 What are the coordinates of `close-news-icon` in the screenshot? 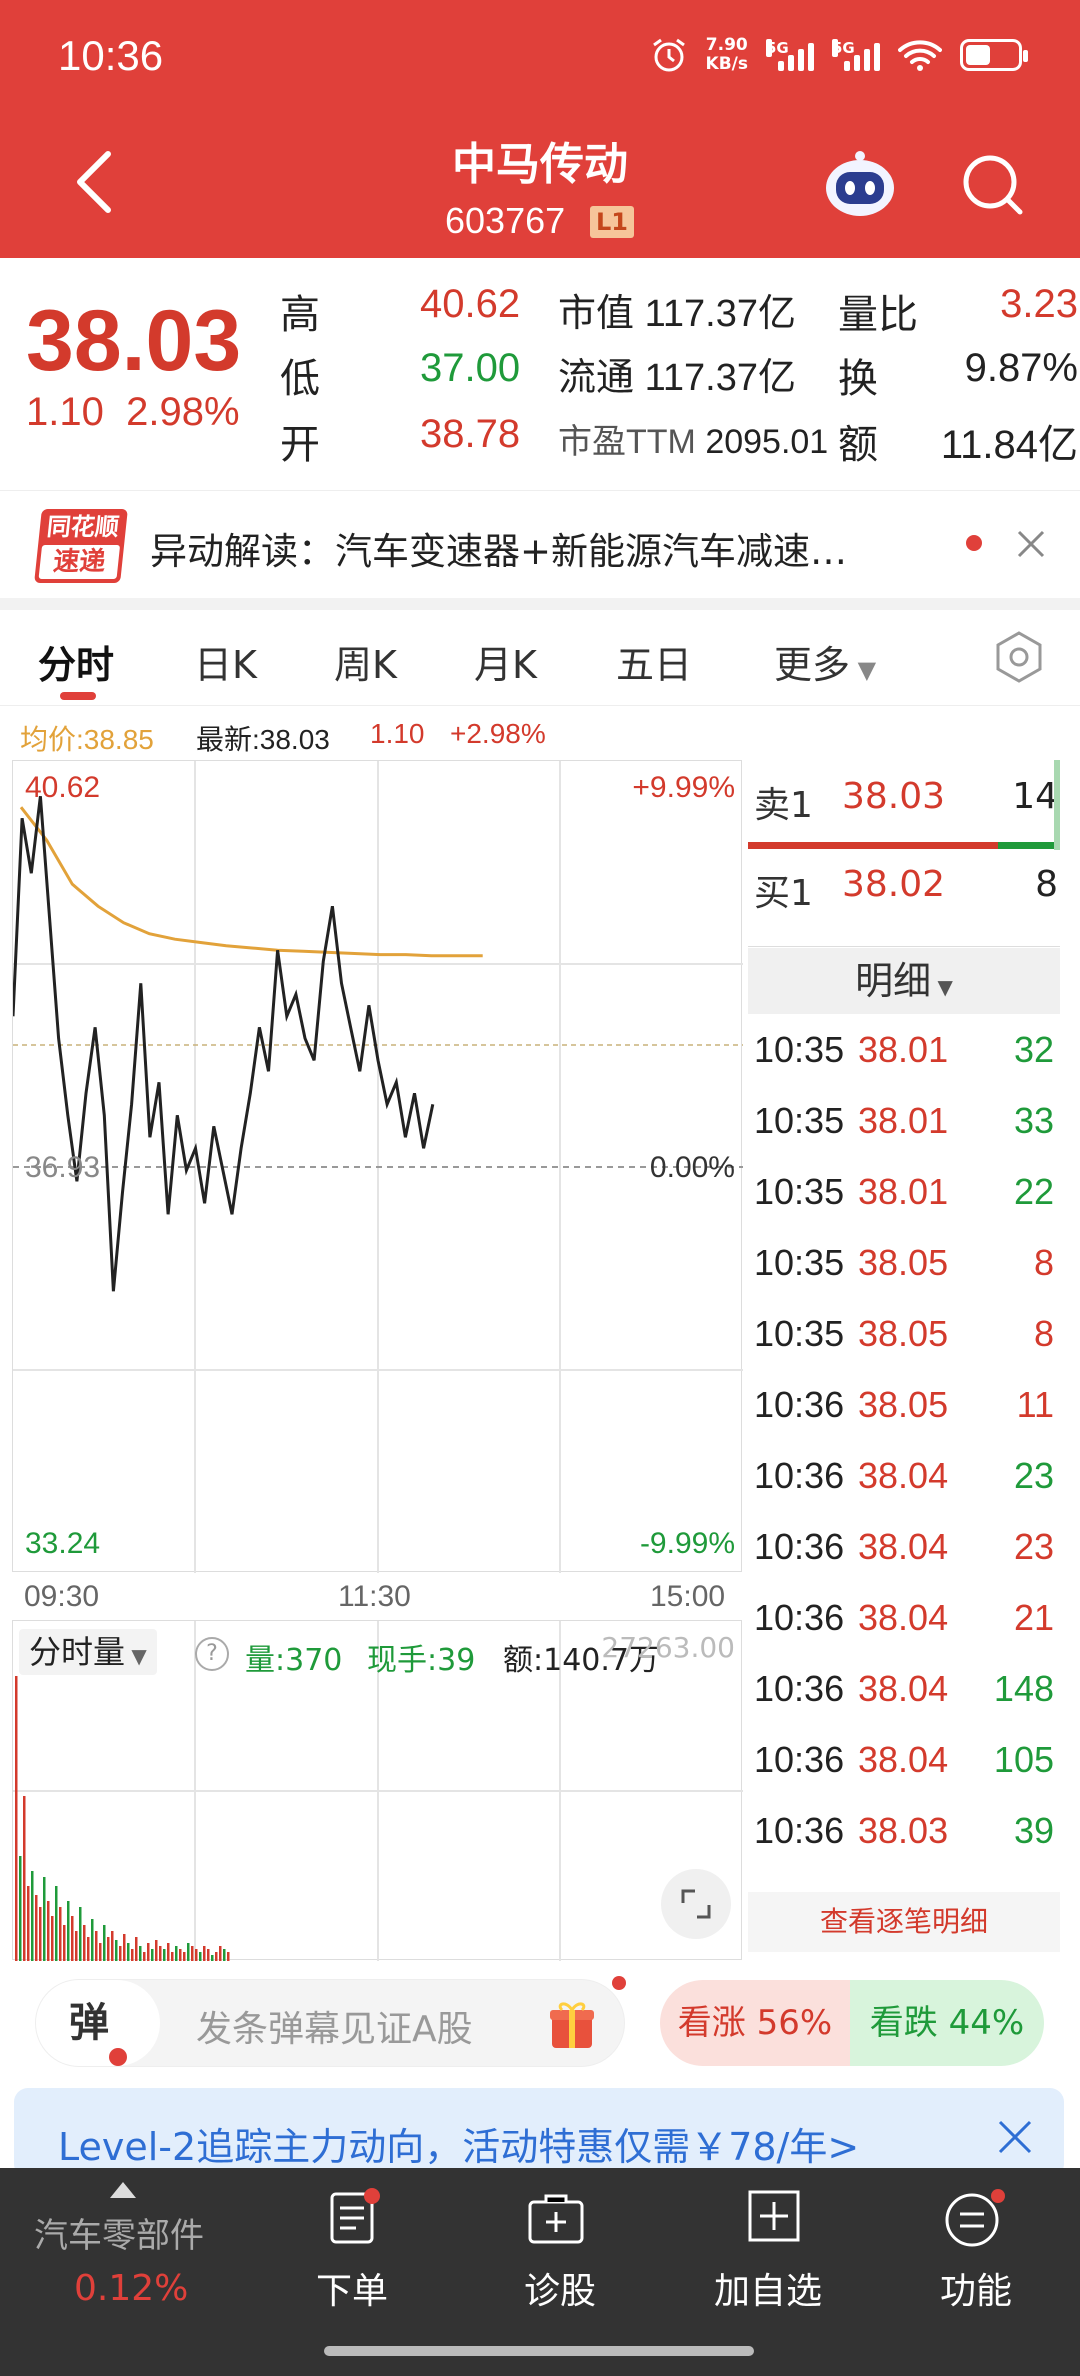 It's located at (1031, 544).